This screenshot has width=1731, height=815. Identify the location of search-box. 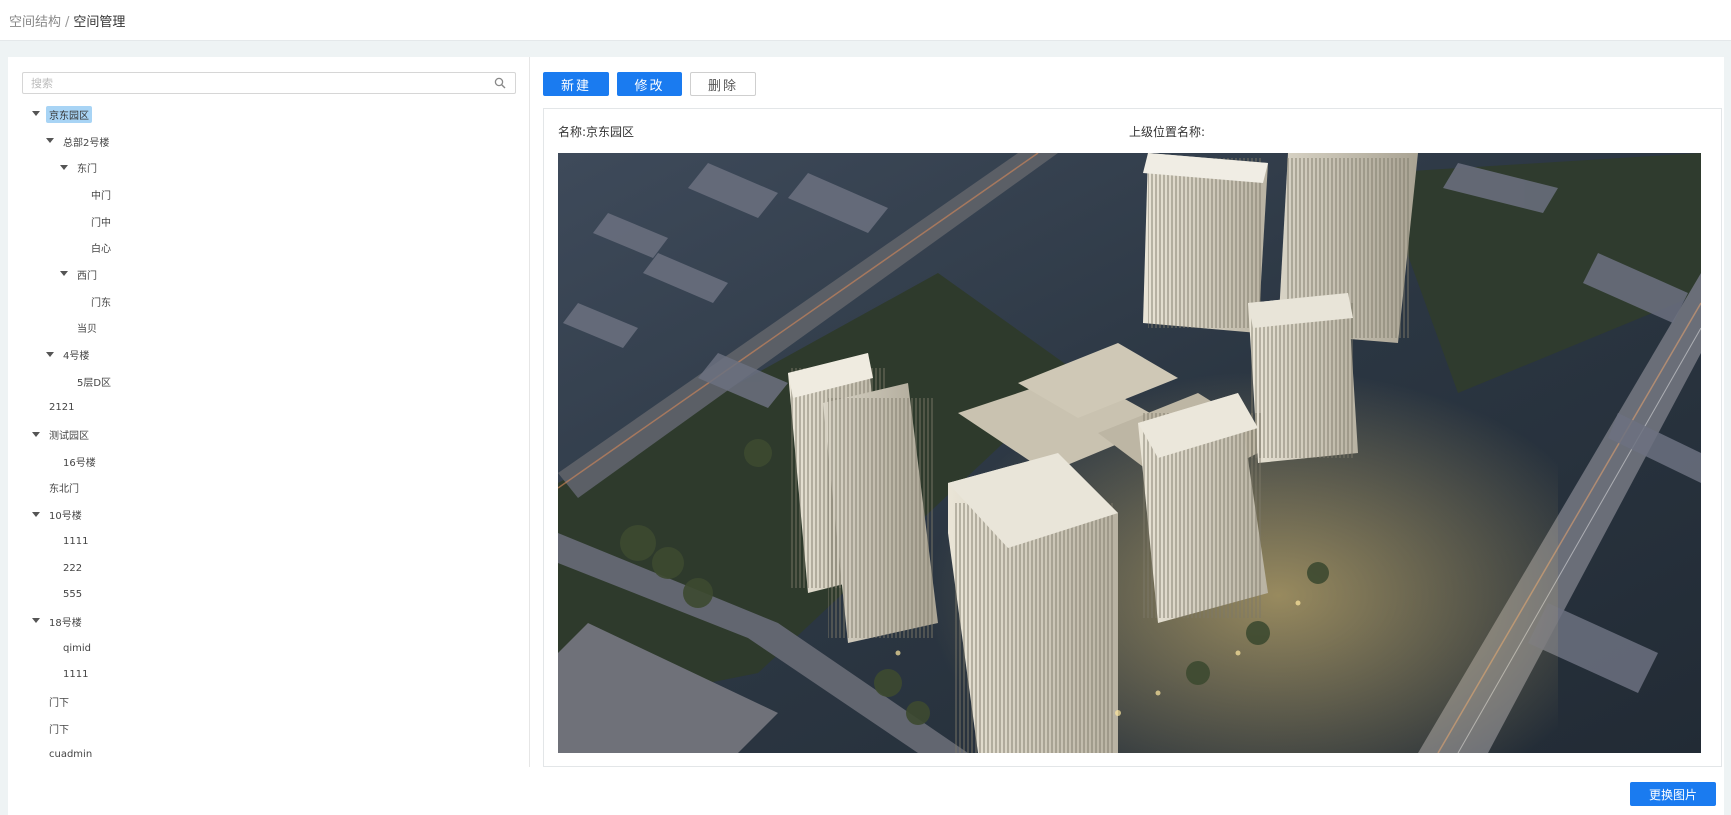
(269, 83).